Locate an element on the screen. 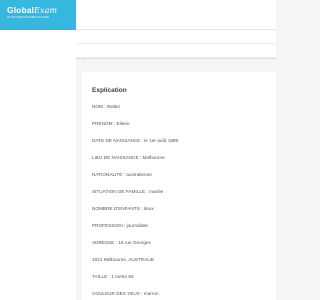  info-line: NATIONALITÉ : australienne is located at coordinates (122, 174).